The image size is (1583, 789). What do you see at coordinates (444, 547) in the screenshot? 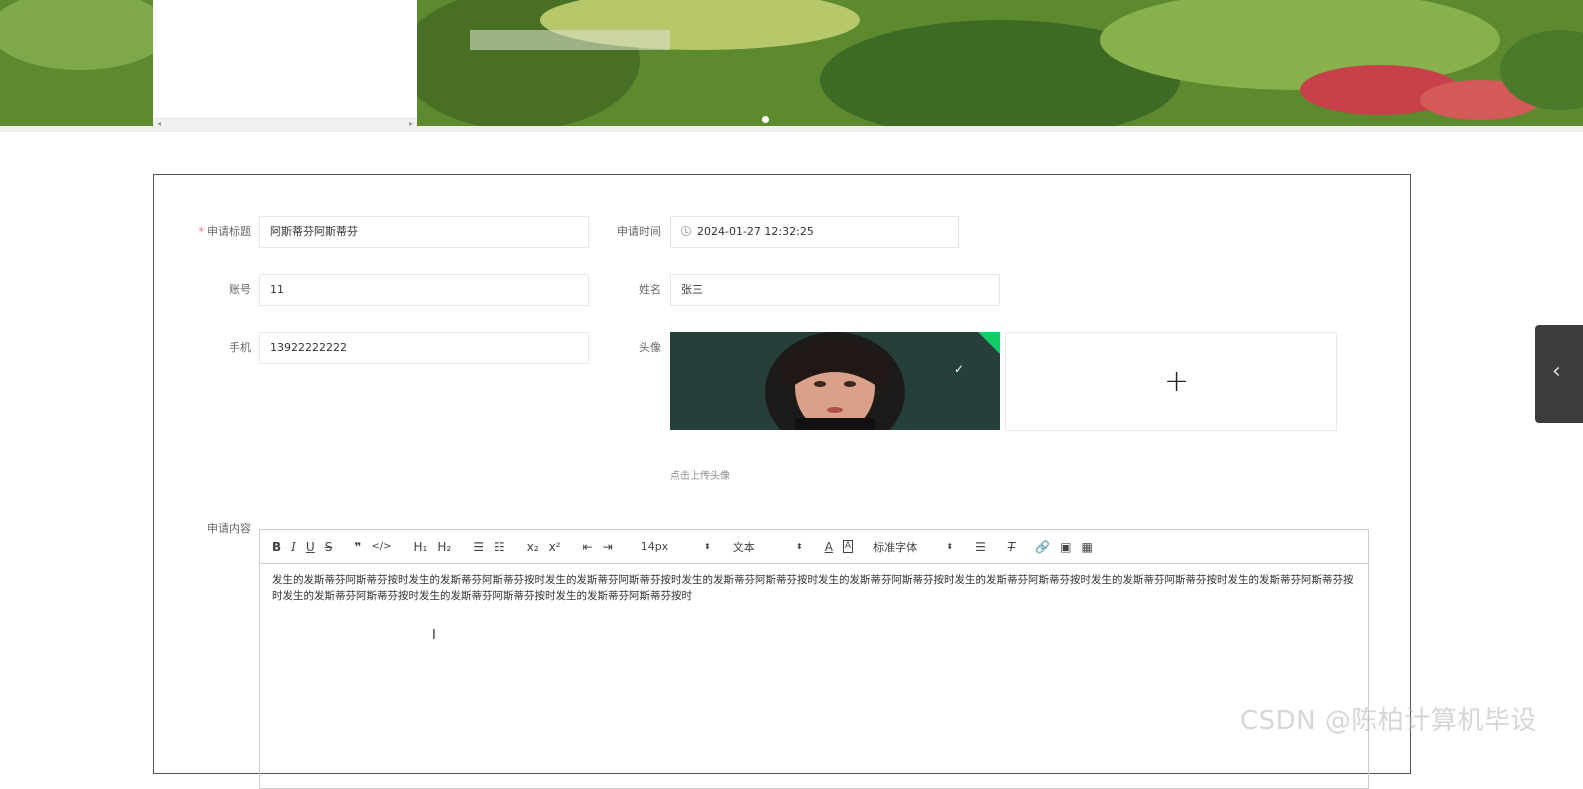
I see `header2-icon: H₂` at bounding box center [444, 547].